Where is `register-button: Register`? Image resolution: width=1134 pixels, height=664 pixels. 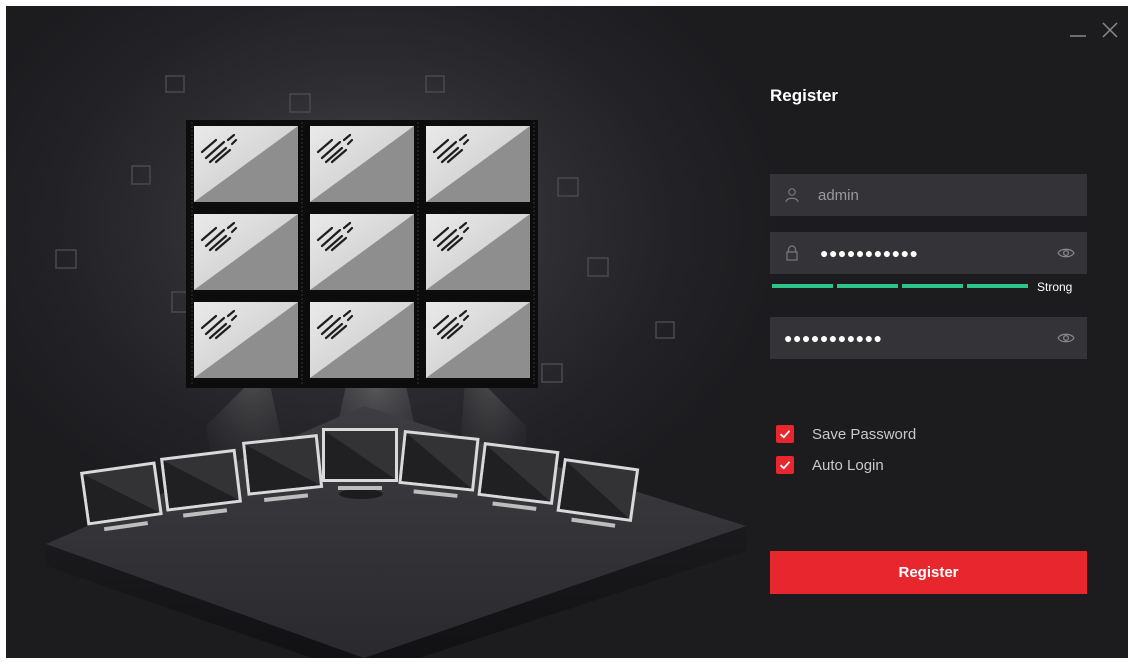
register-button: Register is located at coordinates (928, 572).